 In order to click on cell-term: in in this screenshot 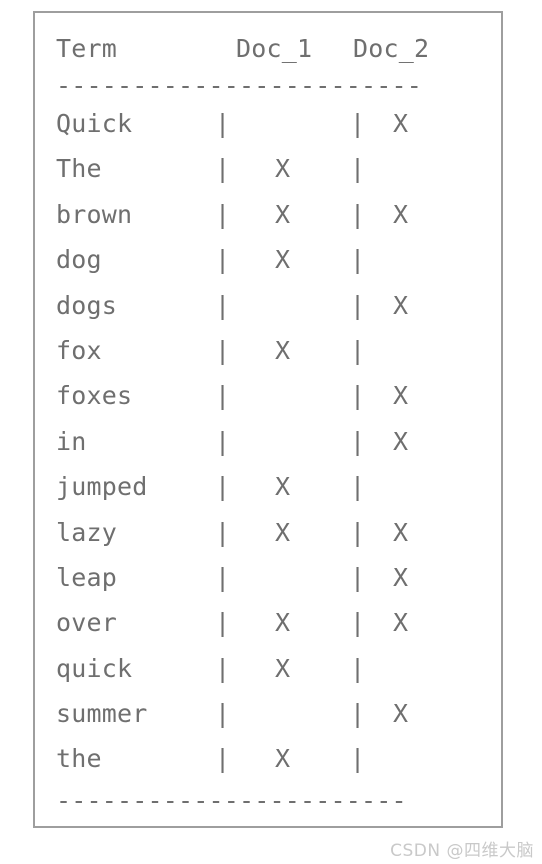, I will do `click(71, 441)`.